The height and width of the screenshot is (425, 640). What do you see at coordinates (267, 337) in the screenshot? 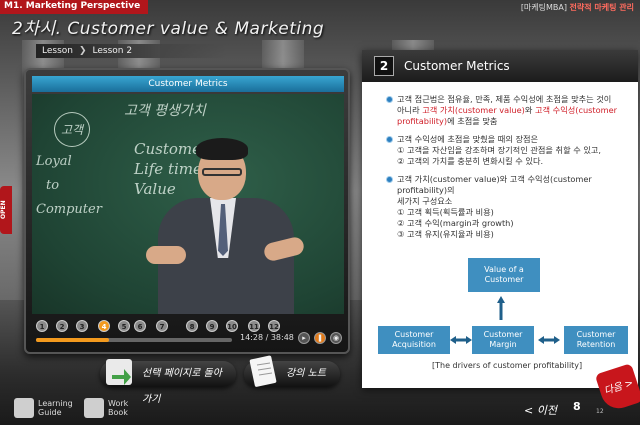
I see `time-readout: 14:28 / 38:48` at bounding box center [267, 337].